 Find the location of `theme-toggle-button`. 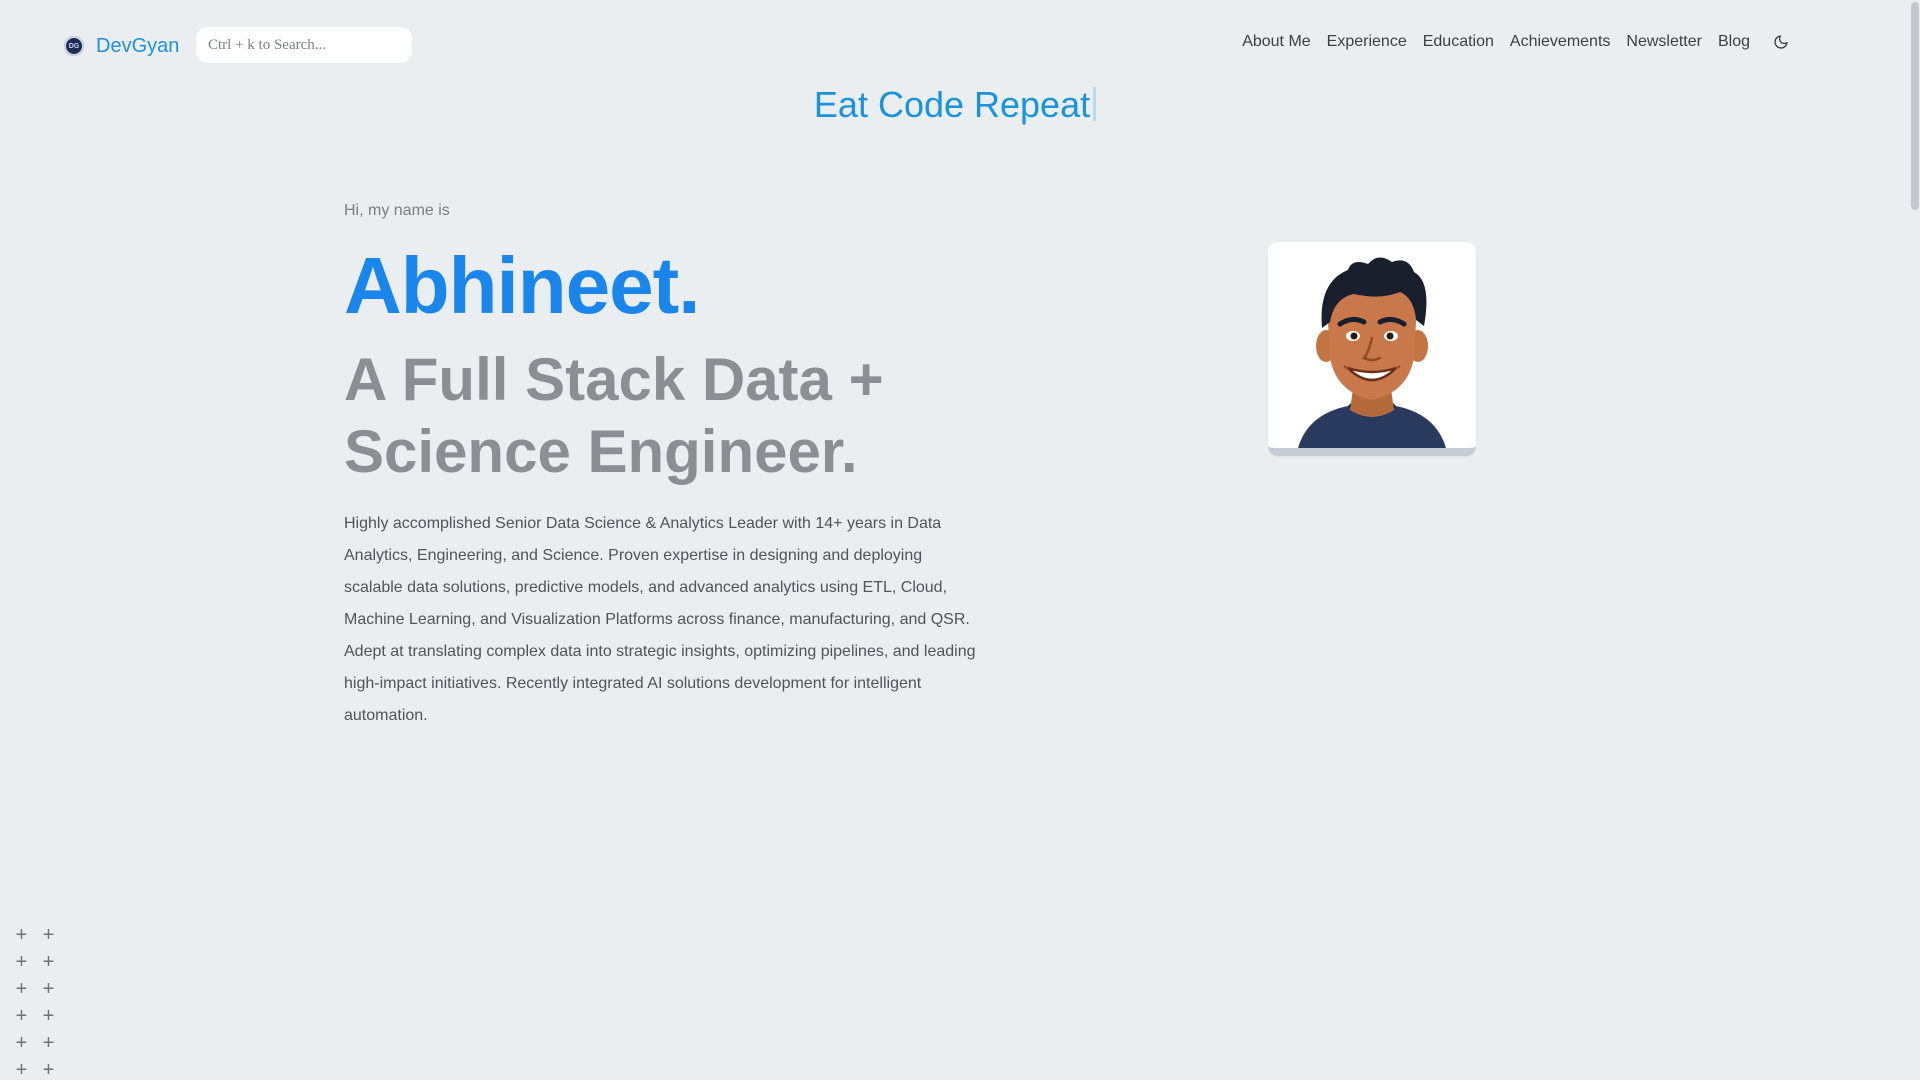

theme-toggle-button is located at coordinates (1781, 42).